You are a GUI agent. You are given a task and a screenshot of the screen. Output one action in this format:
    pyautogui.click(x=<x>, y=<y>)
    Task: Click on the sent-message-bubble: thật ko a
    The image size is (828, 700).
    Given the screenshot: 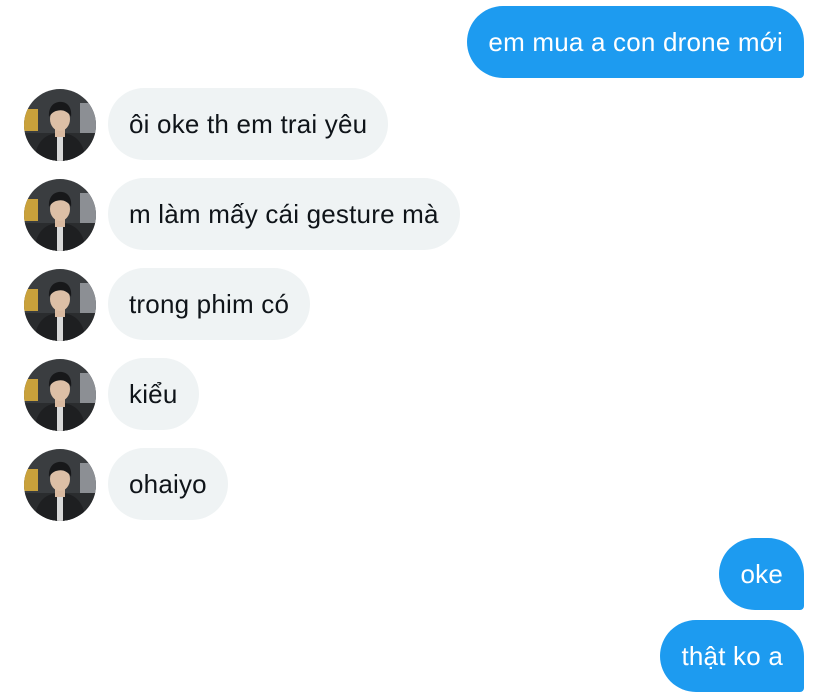 What is the action you would take?
    pyautogui.click(x=732, y=656)
    